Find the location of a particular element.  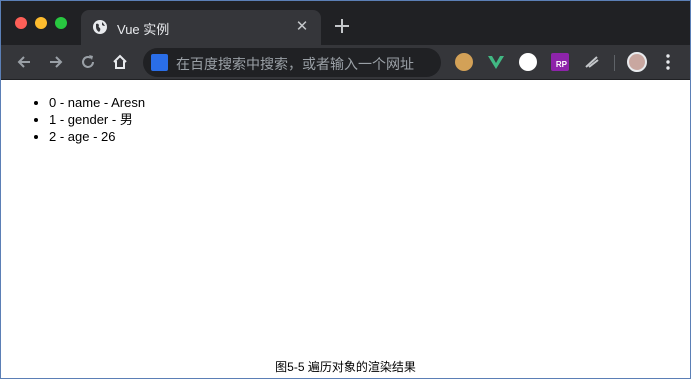

tab-close-button: ✕ is located at coordinates (302, 27).